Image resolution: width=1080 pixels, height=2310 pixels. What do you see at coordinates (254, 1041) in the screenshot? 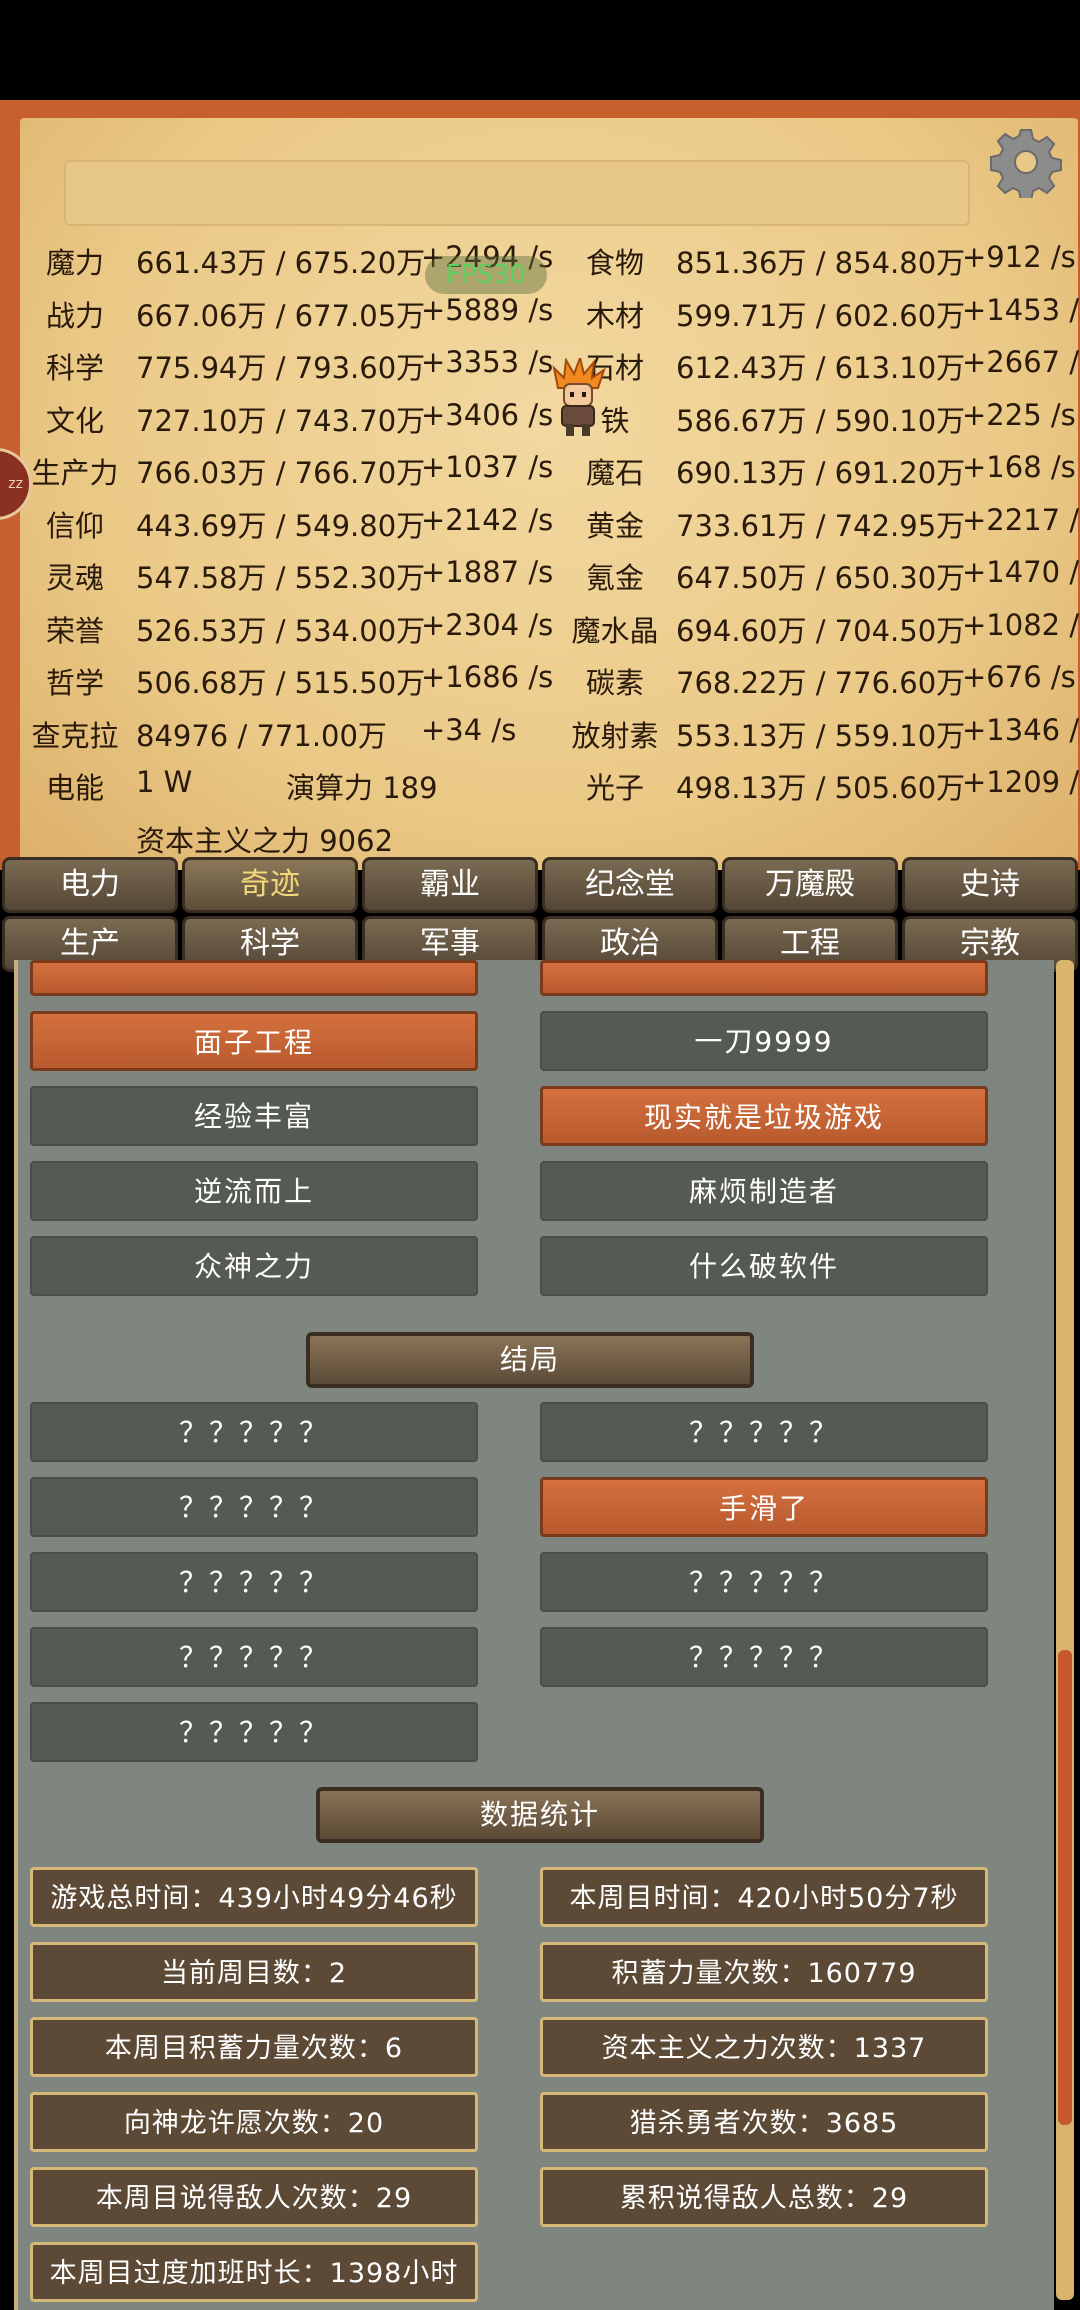
I see `achievement-button: 面子工程` at bounding box center [254, 1041].